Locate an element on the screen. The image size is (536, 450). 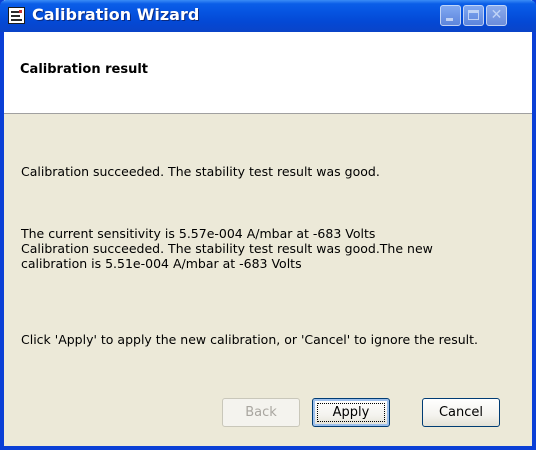
minimize-button is located at coordinates (450, 15).